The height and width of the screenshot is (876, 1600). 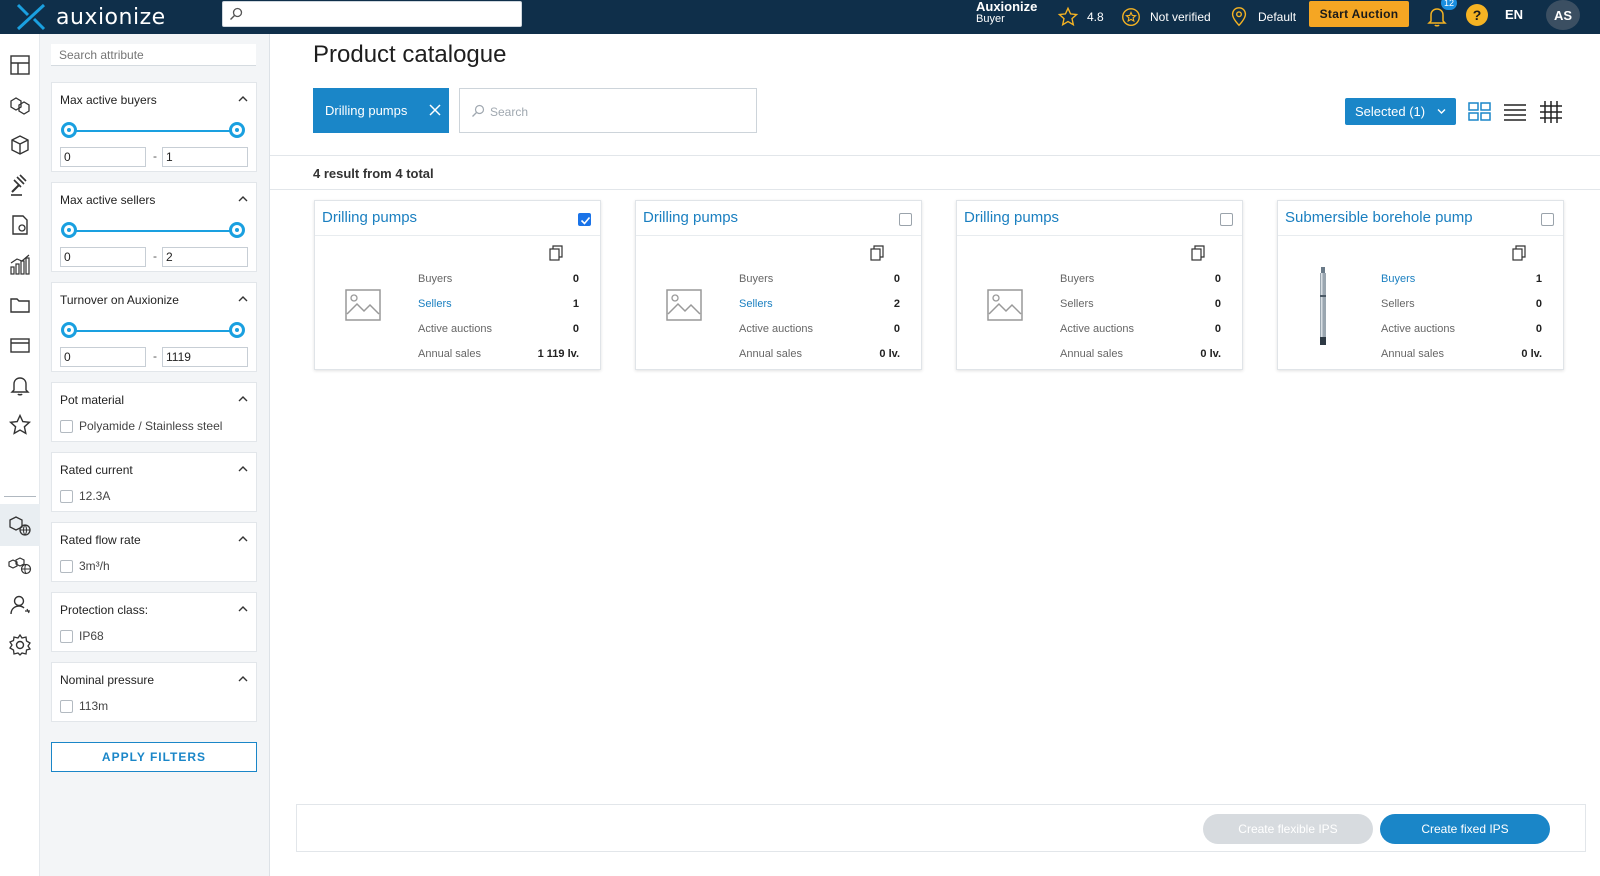 I want to click on help-icon: ?, so click(x=1477, y=15).